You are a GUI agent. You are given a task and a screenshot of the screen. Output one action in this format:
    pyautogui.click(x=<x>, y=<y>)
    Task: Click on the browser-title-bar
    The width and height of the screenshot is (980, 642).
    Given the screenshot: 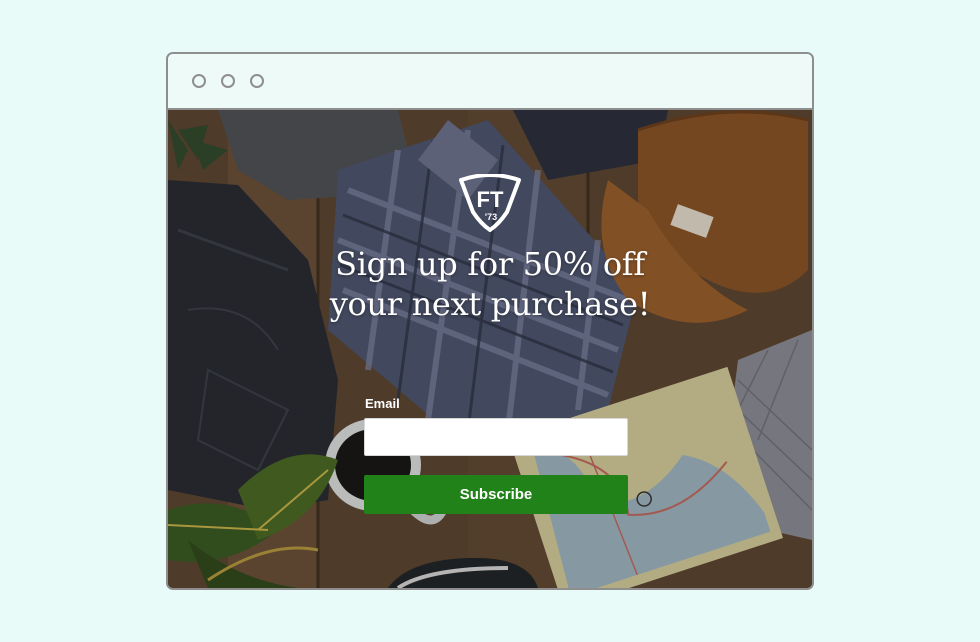 What is the action you would take?
    pyautogui.click(x=490, y=82)
    